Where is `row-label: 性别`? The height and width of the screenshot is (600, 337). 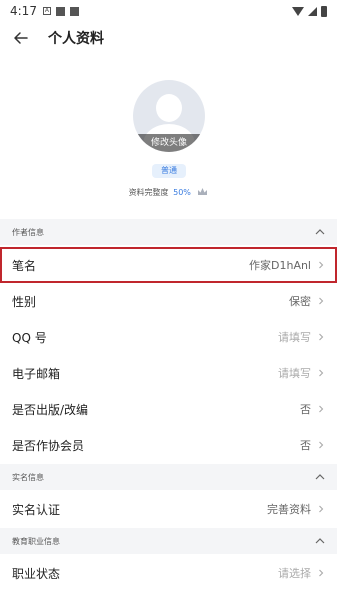
row-label: 性别 is located at coordinates (24, 301).